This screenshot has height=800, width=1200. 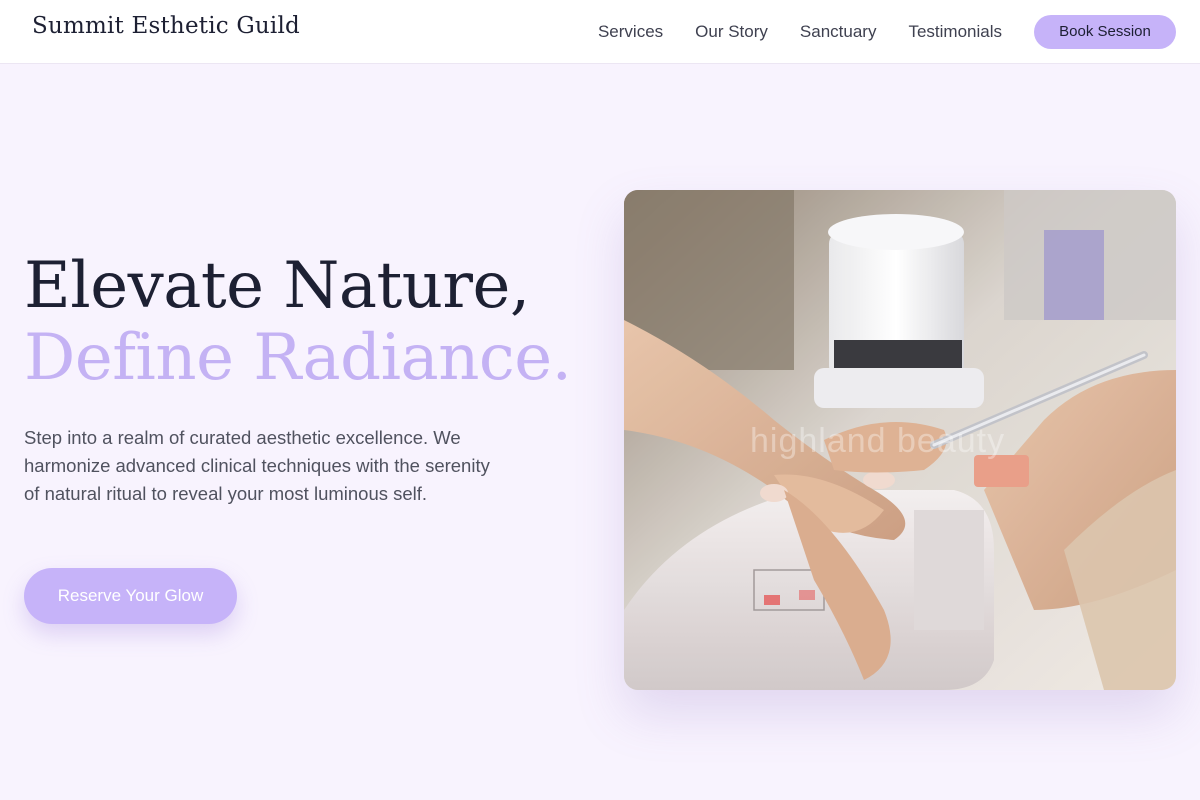 I want to click on photo-watermark: highland beauty, so click(x=878, y=441).